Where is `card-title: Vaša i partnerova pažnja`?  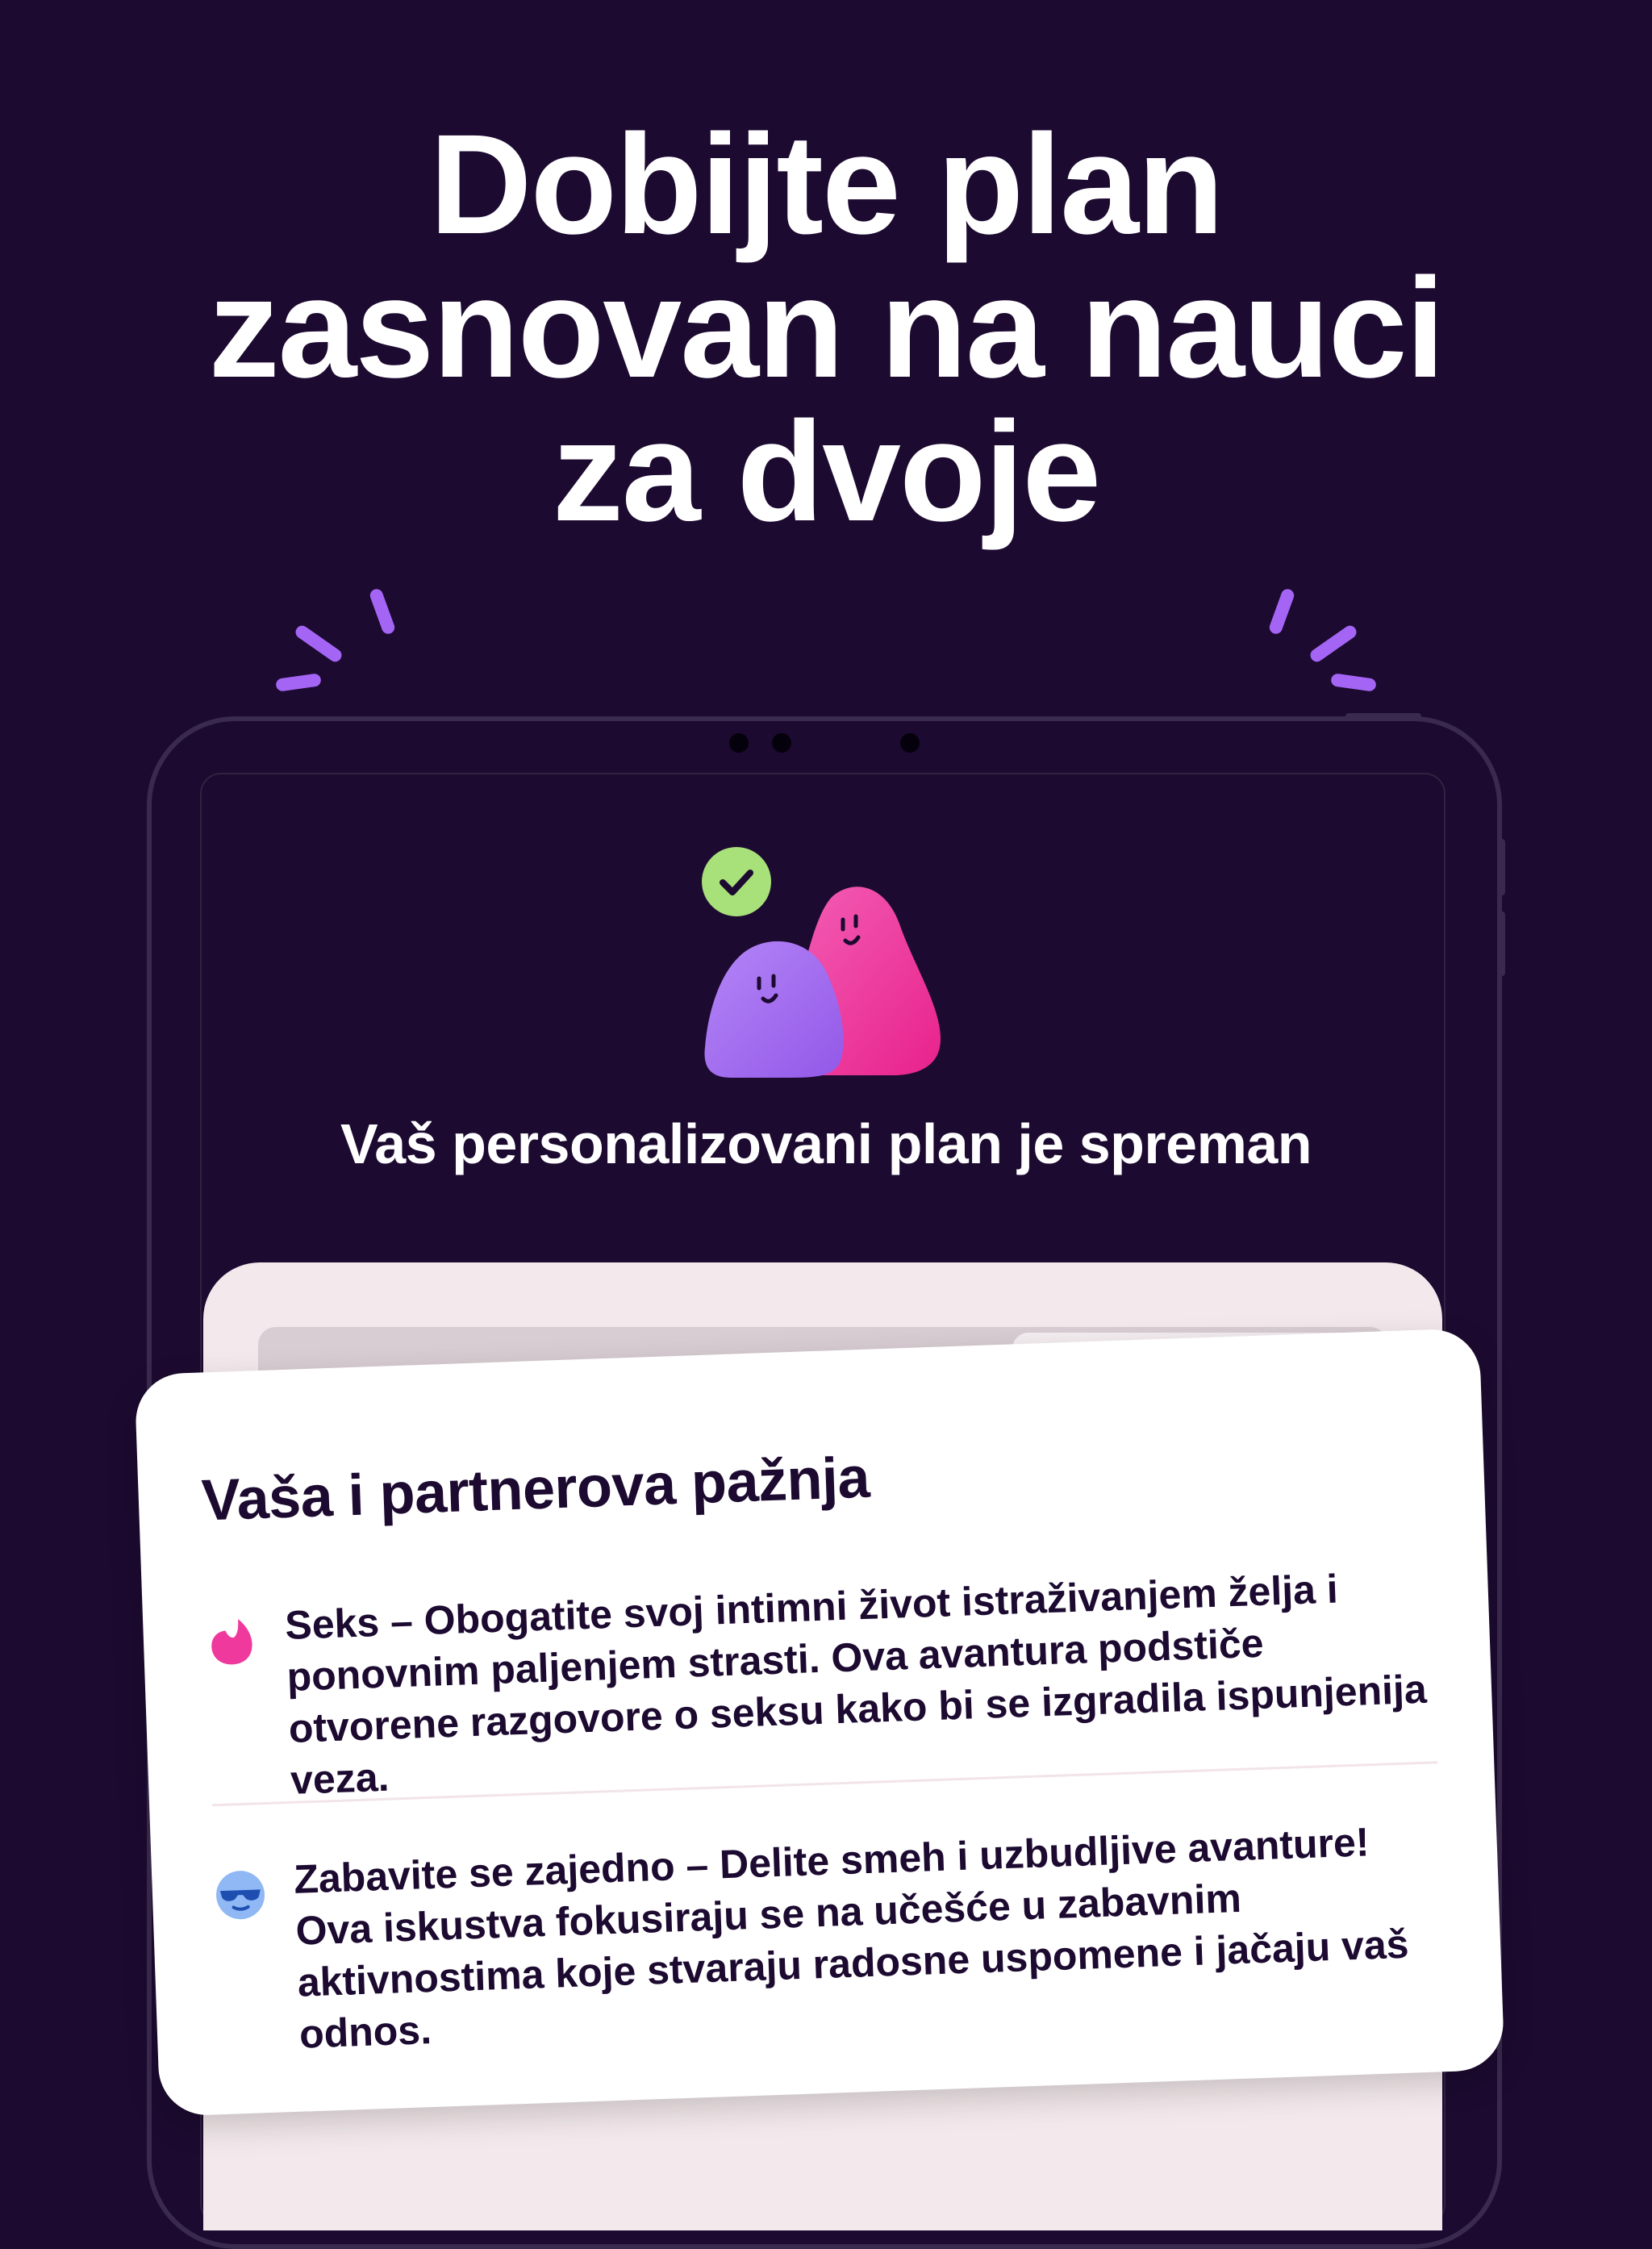
card-title: Vaša i partnerova pažnja is located at coordinates (535, 1489).